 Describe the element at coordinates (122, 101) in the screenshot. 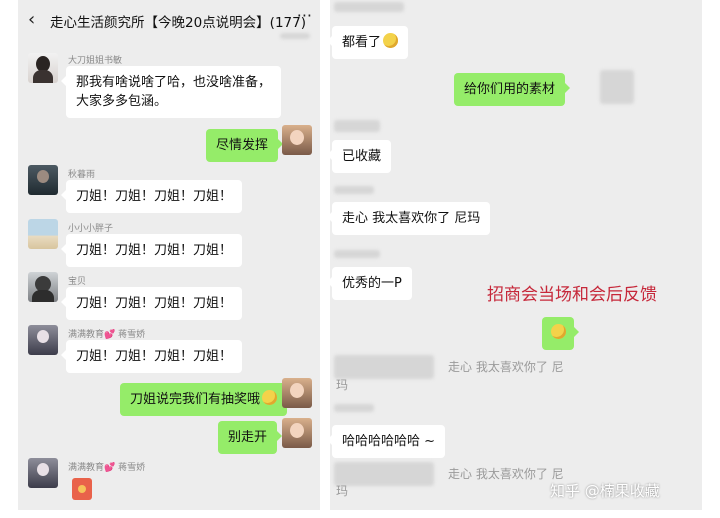

I see `message-line: 大家多多包涵。` at that location.